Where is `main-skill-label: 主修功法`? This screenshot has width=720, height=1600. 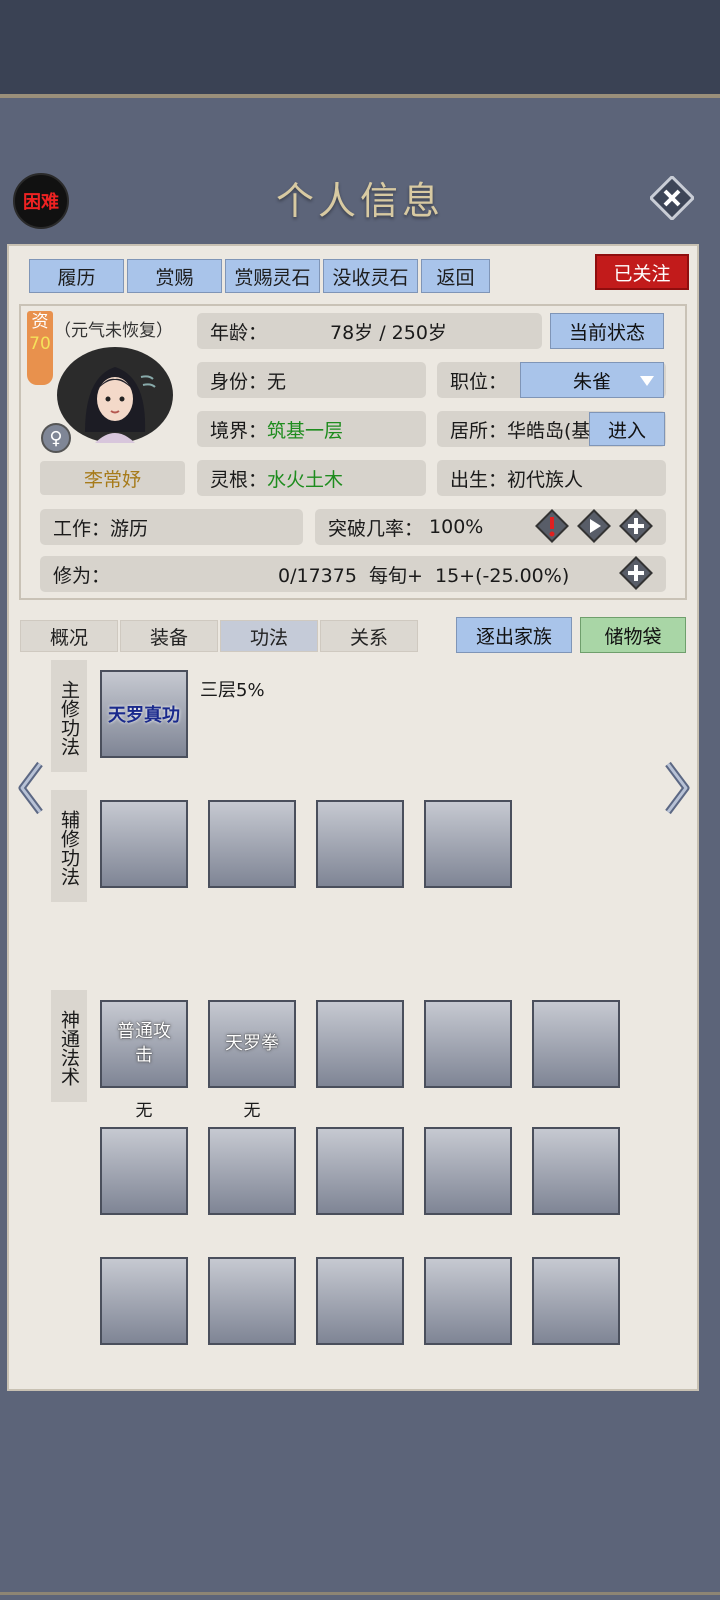 main-skill-label: 主修功法 is located at coordinates (69, 716).